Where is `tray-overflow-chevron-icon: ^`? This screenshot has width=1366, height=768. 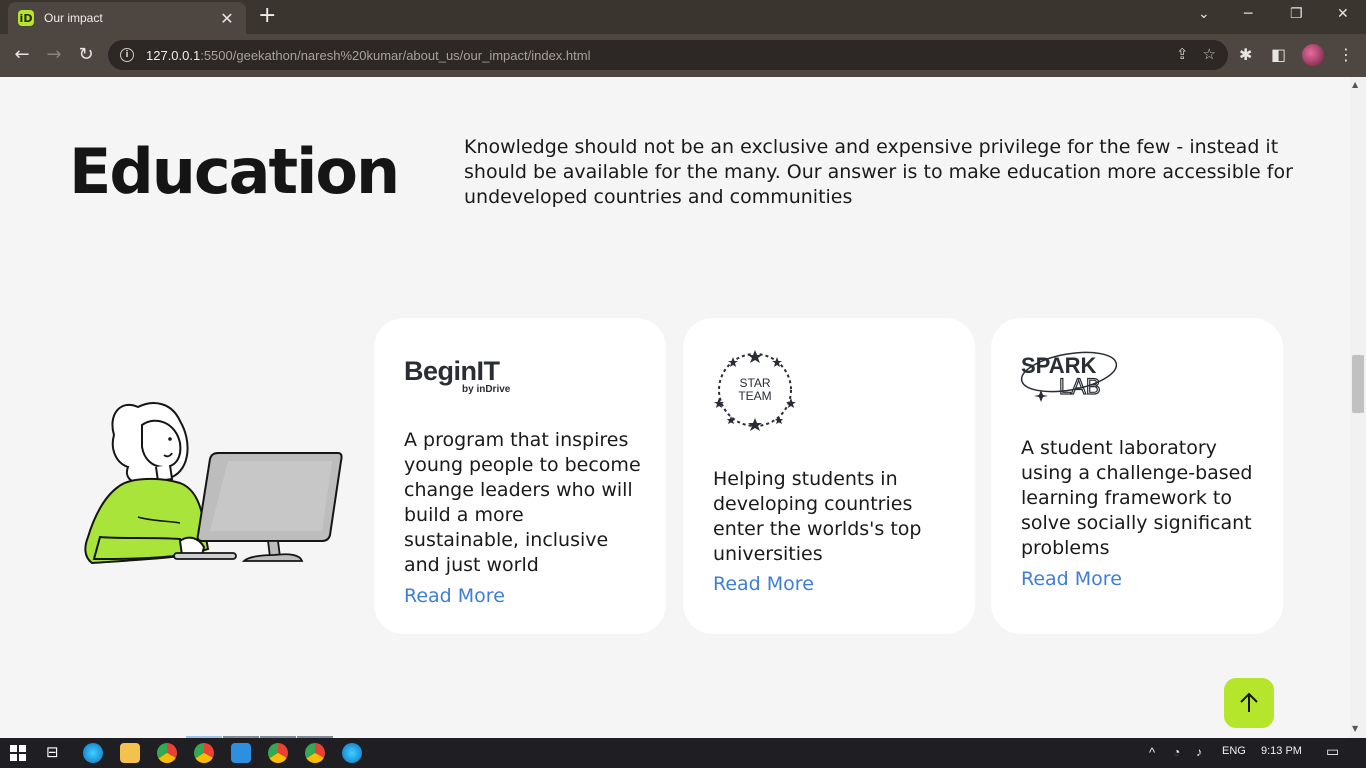 tray-overflow-chevron-icon: ^ is located at coordinates (1152, 752).